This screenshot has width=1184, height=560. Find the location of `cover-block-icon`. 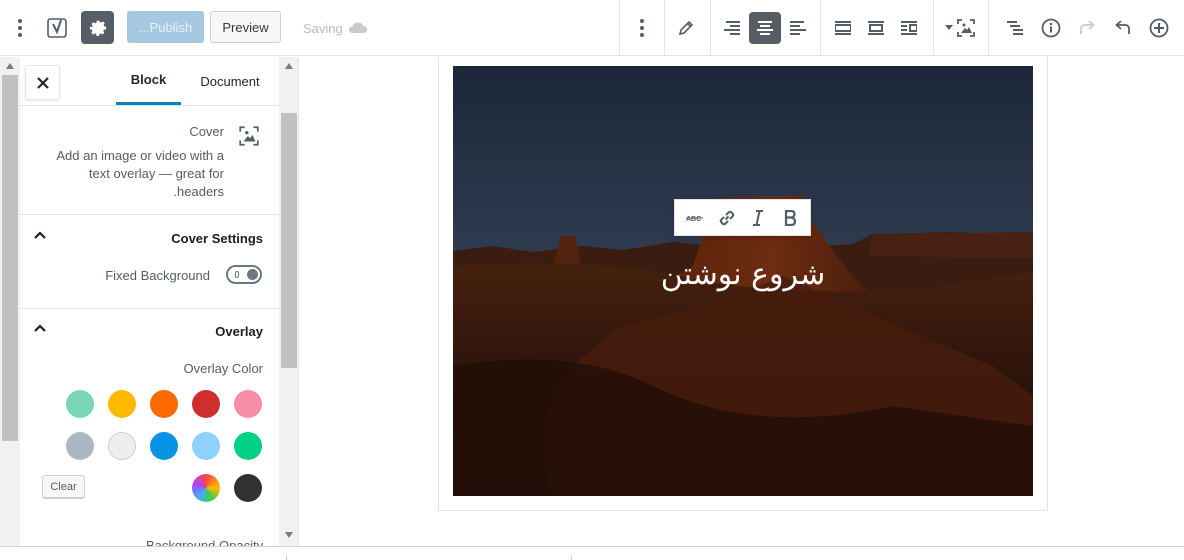

cover-block-icon is located at coordinates (249, 136).